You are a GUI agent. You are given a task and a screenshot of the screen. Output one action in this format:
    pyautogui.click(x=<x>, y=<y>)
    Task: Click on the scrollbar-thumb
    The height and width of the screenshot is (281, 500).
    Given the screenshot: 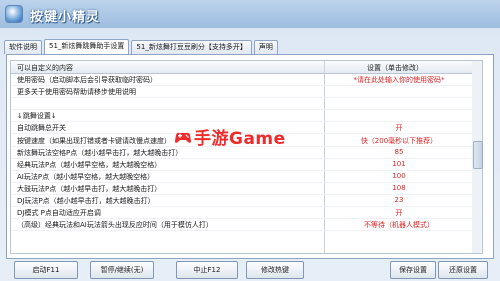 What is the action you would take?
    pyautogui.click(x=478, y=155)
    